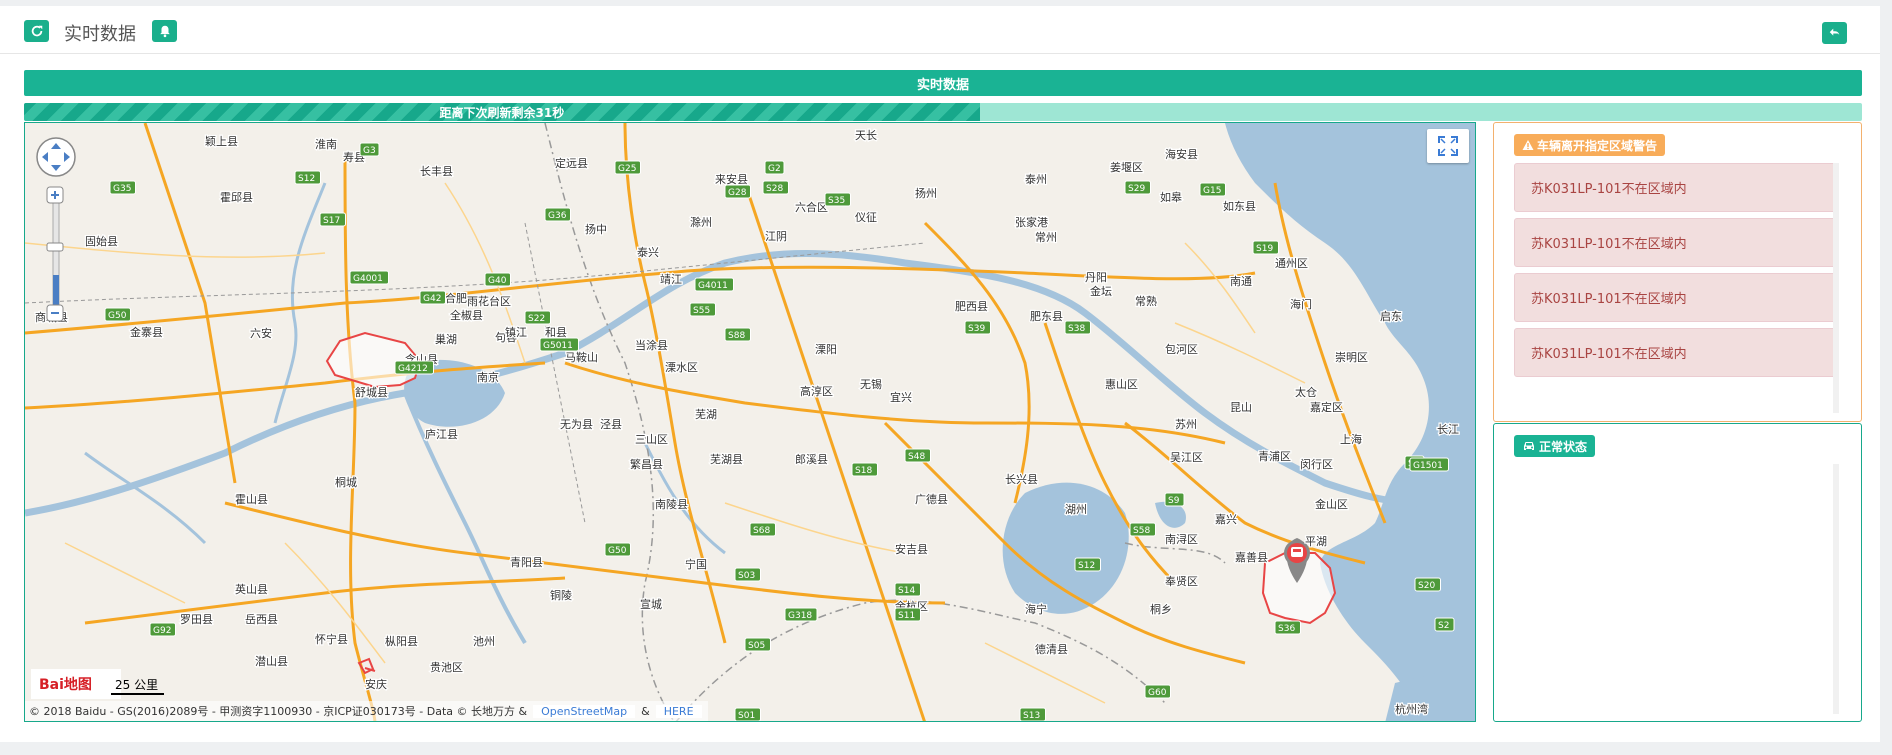 This screenshot has height=755, width=1892. What do you see at coordinates (701, 222) in the screenshot?
I see `map-place-label: 滁州` at bounding box center [701, 222].